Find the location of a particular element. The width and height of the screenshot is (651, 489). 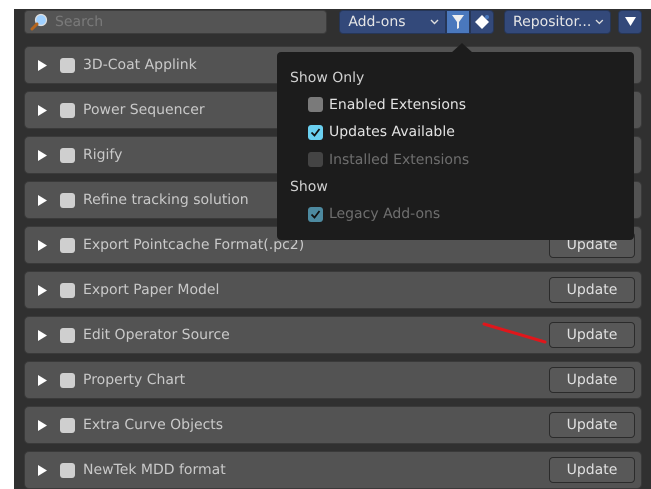

addon-name: Rigify is located at coordinates (102, 155).